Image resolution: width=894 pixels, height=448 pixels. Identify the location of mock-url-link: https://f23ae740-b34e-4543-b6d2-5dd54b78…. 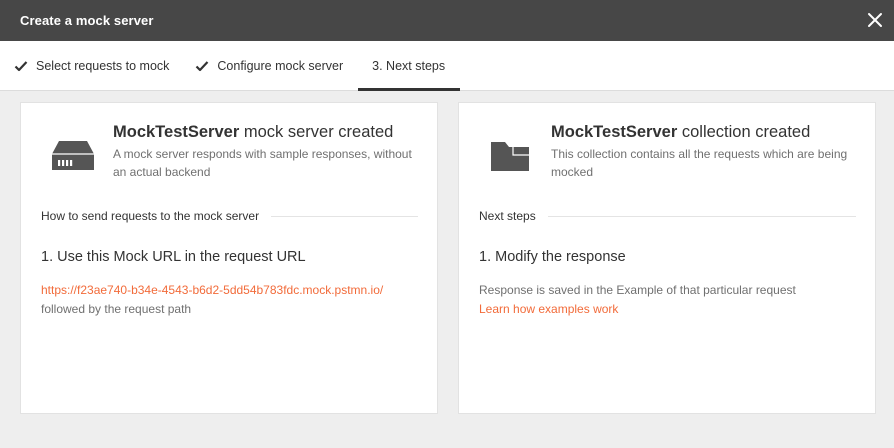
(212, 290).